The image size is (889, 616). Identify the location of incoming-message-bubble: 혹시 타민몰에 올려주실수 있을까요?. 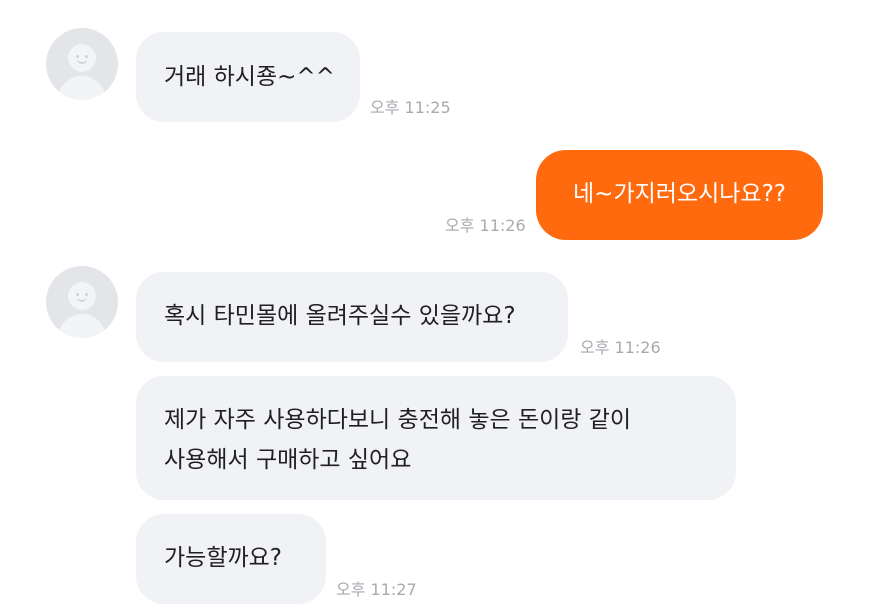
(352, 317).